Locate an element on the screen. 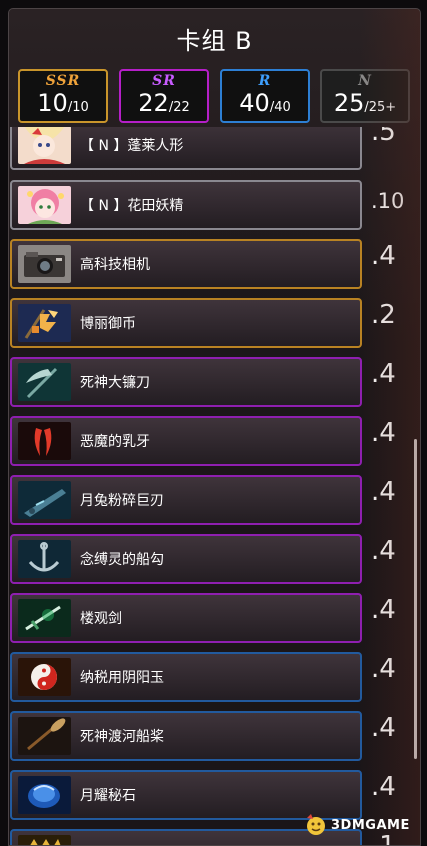  flower-fairy-portrait-icon is located at coordinates (44, 205).